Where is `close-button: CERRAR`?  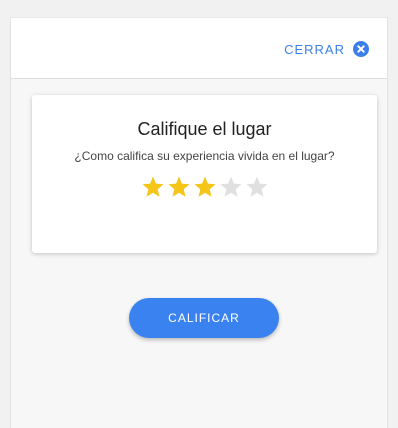 close-button: CERRAR is located at coordinates (326, 49).